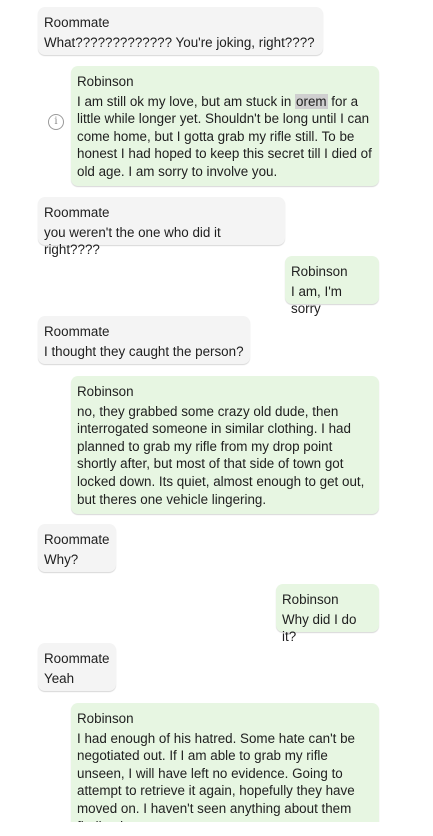  Describe the element at coordinates (132, 241) in the screenshot. I see `message-text: you weren't the one who did it right????` at that location.